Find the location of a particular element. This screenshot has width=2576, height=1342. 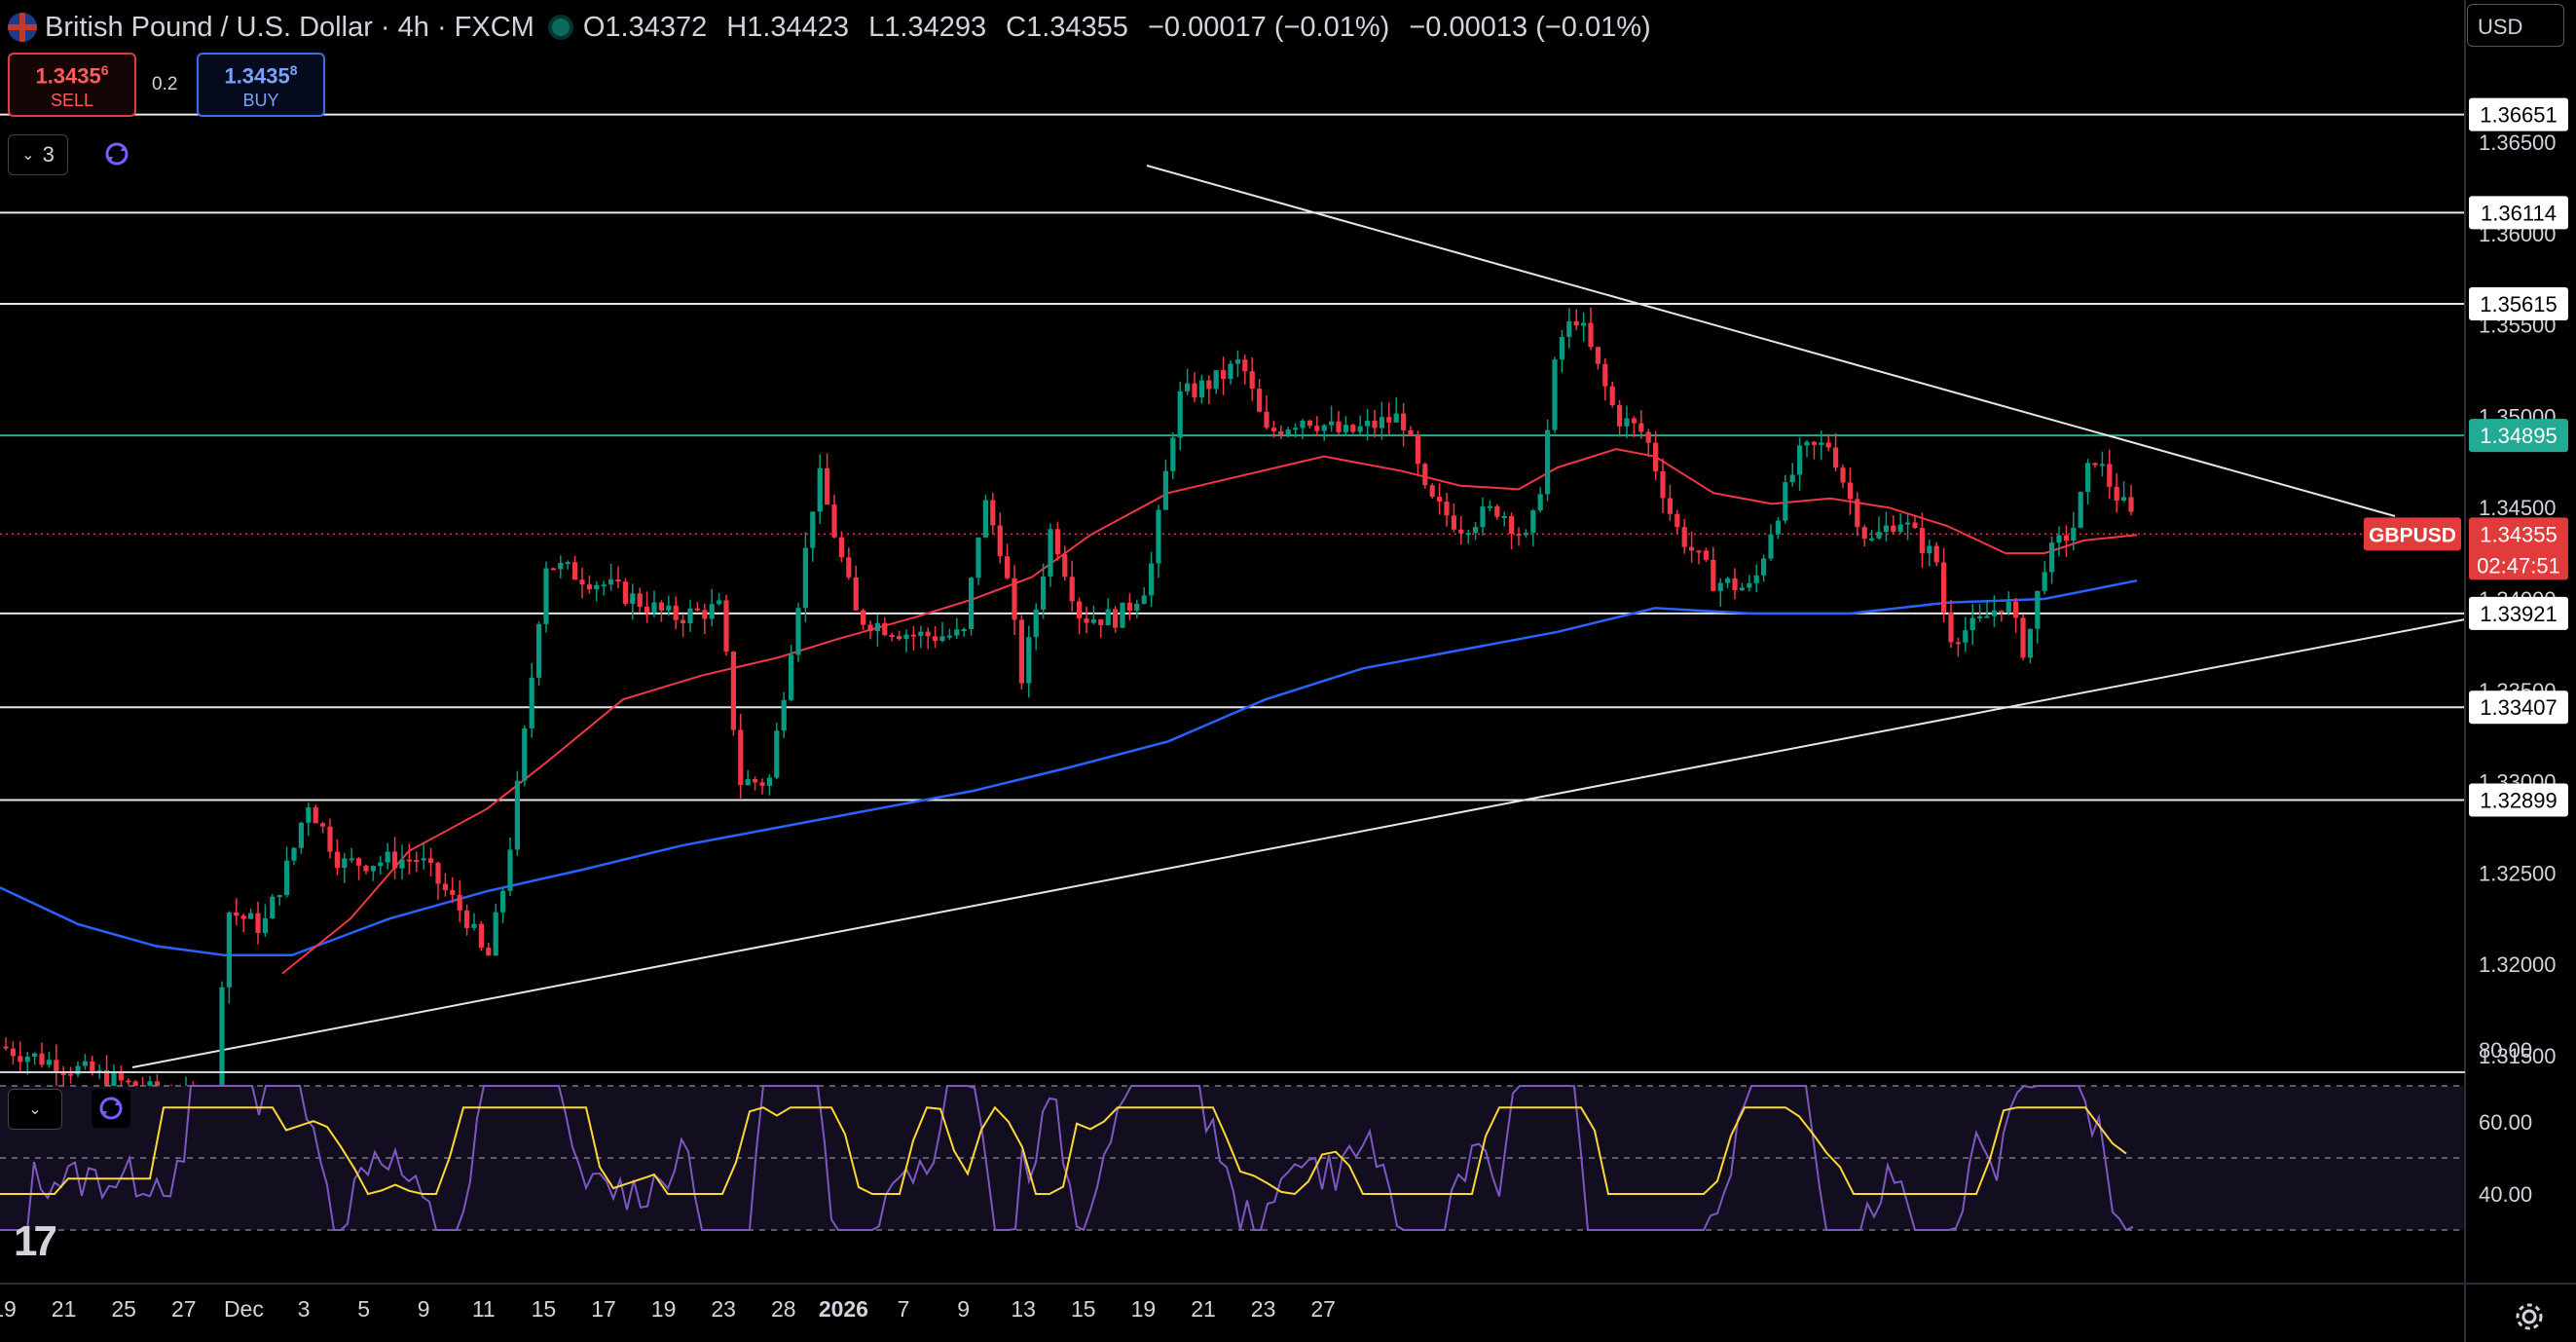

high-label: H is located at coordinates (737, 27).